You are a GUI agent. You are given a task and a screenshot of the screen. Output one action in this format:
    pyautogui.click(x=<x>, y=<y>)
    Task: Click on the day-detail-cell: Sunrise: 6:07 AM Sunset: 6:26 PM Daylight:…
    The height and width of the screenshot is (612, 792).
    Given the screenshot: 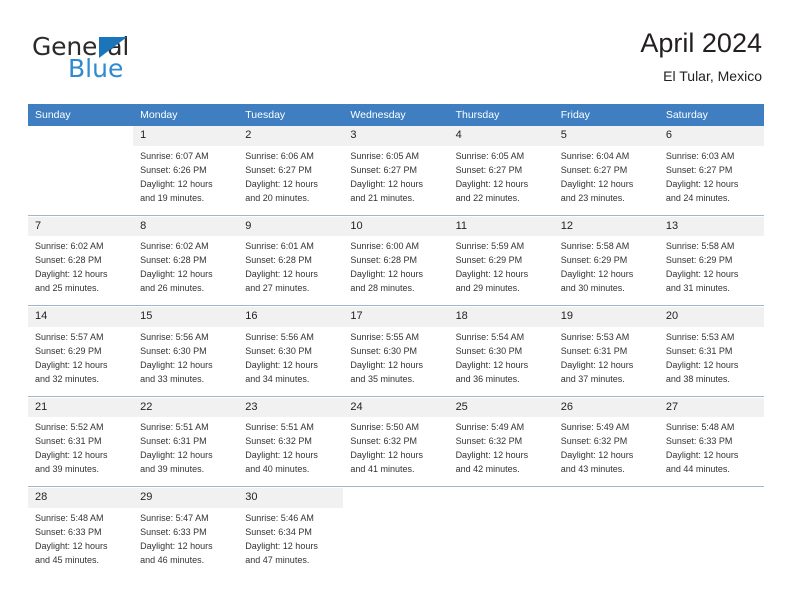 What is the action you would take?
    pyautogui.click(x=186, y=180)
    